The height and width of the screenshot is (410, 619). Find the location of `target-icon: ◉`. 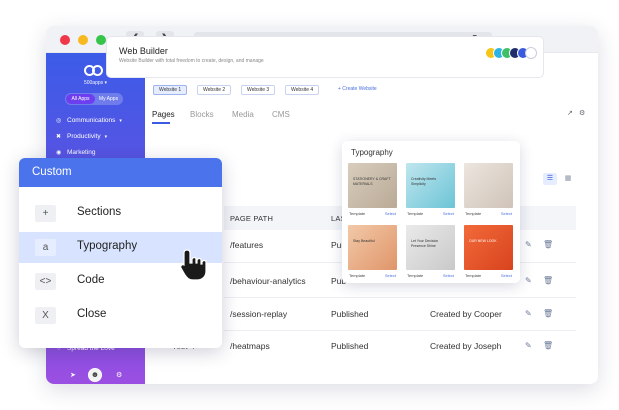

target-icon: ◉ is located at coordinates (59, 153).